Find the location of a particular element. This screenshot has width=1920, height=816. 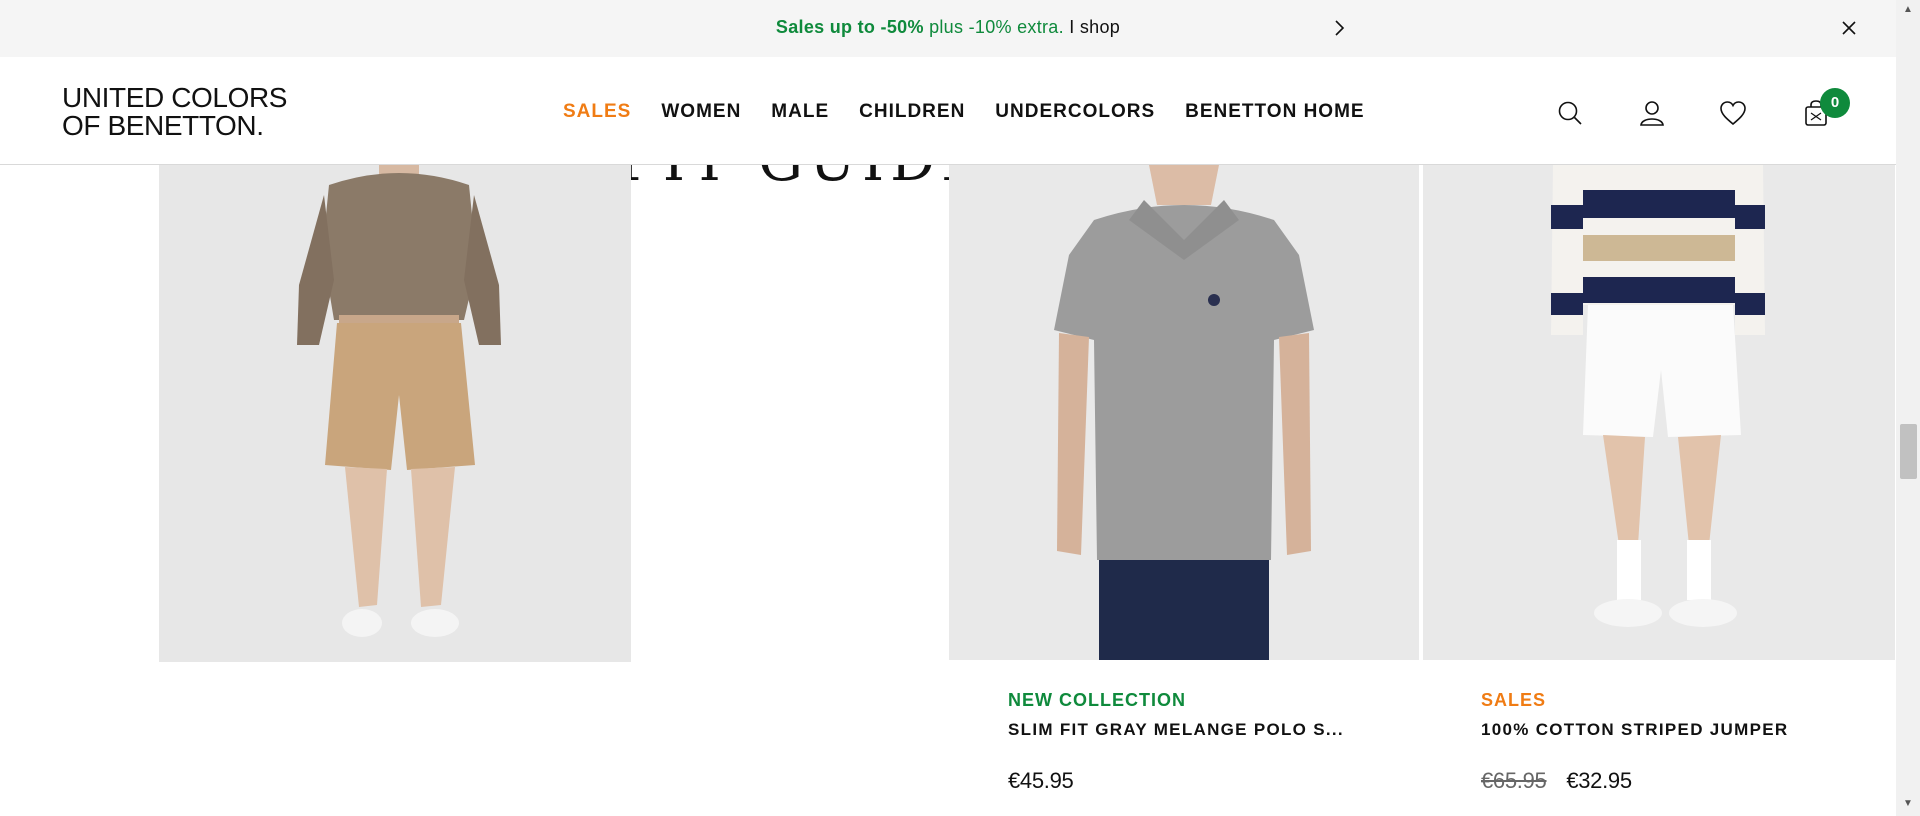

promo-extra: plus -10% extra. is located at coordinates (996, 27).